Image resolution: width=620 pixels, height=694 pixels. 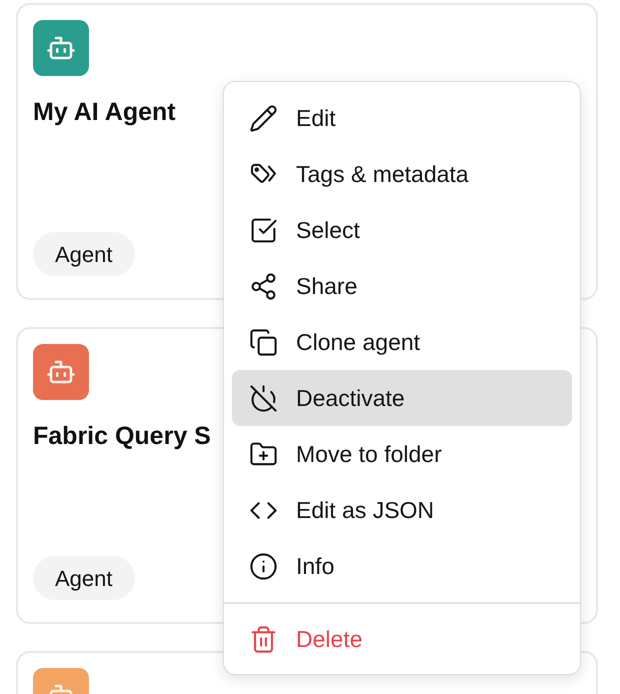 What do you see at coordinates (263, 230) in the screenshot?
I see `checked-square-icon` at bounding box center [263, 230].